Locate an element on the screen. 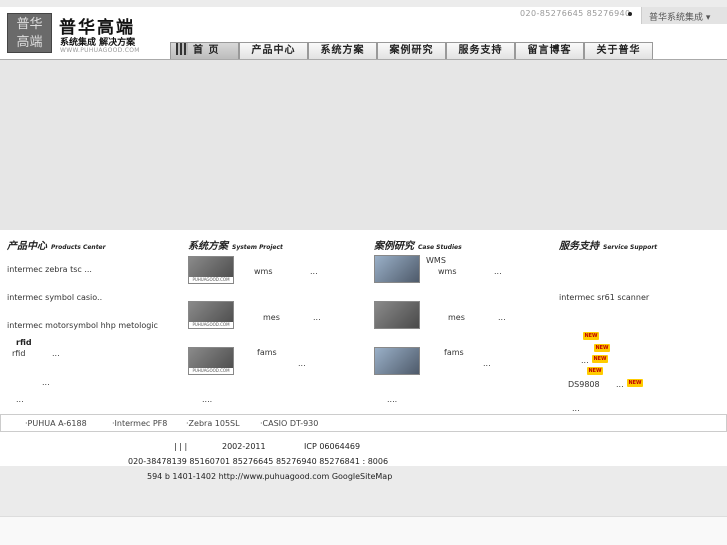 The width and height of the screenshot is (727, 545). solutions-heading: 系统方案 System Project is located at coordinates (235, 244).